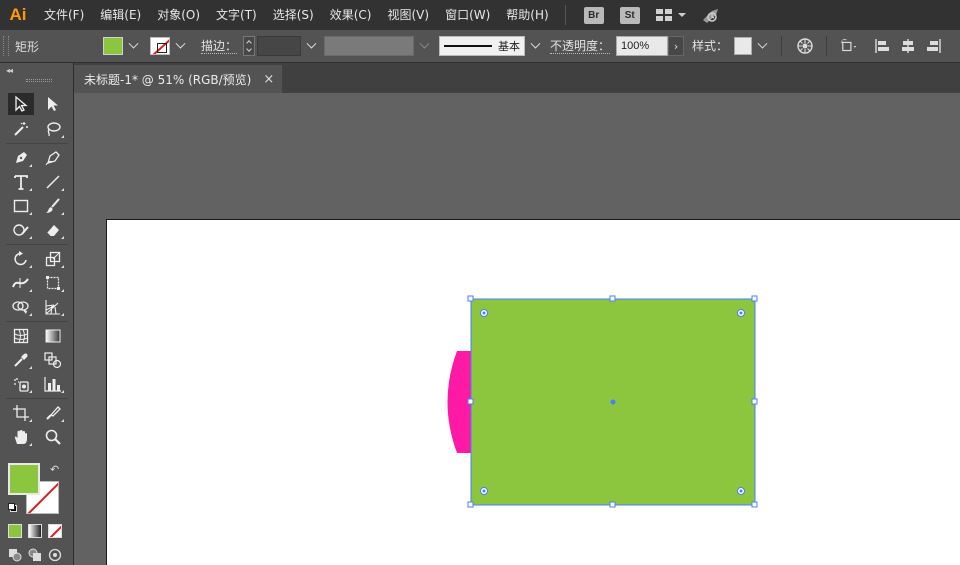 The width and height of the screenshot is (960, 565). Describe the element at coordinates (9, 71) in the screenshot. I see `collapse-panel-icon: ◂◂` at that location.